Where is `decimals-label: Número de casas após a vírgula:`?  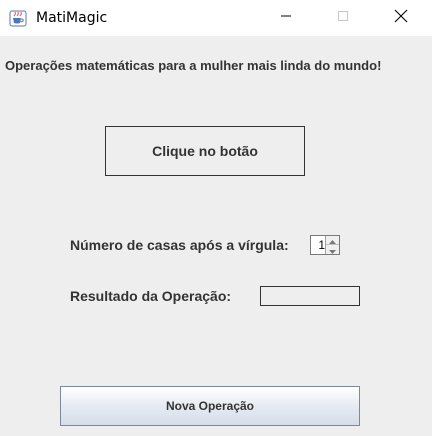 decimals-label: Número de casas após a vírgula: is located at coordinates (179, 245).